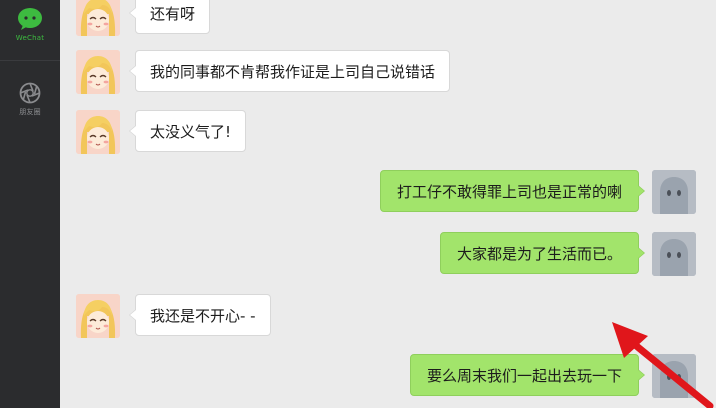 This screenshot has width=716, height=408. What do you see at coordinates (200, 315) in the screenshot?
I see `message-bubble: 我还是不开心- -` at bounding box center [200, 315].